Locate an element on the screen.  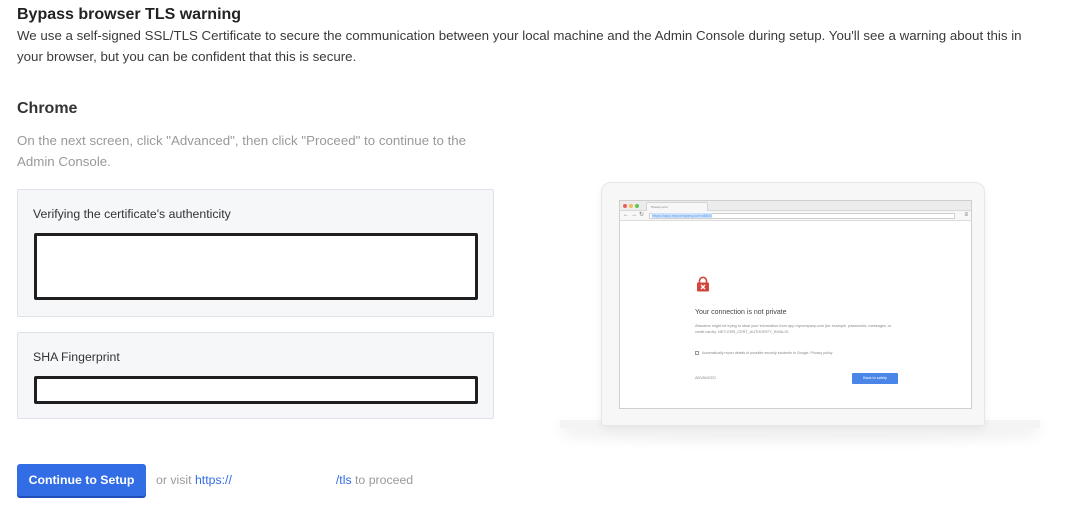
fingerprint-label: SHA Fingerprint is located at coordinates (76, 357).